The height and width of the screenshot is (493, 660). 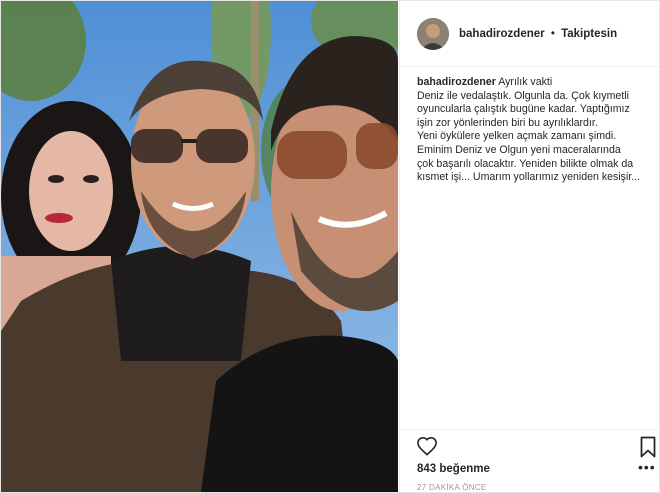 I want to click on post-header: bahadirozdener • Takiptesin, so click(x=529, y=34).